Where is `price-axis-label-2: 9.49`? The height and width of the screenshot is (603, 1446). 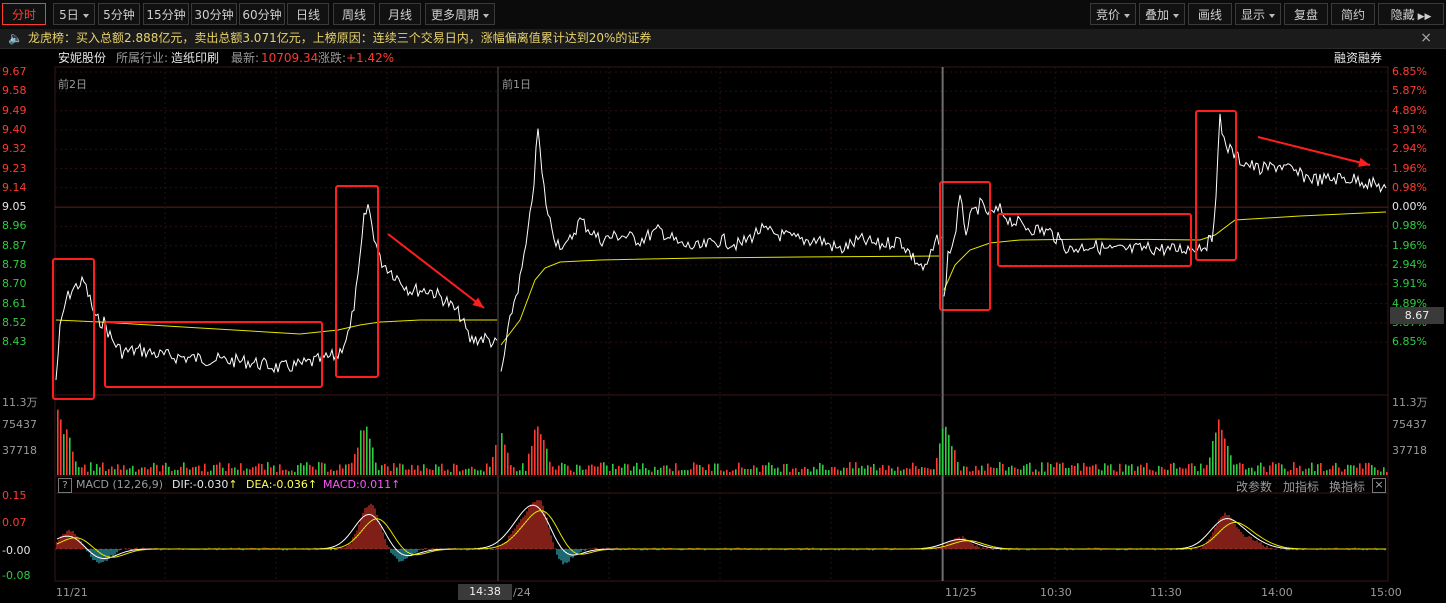 price-axis-label-2: 9.49 is located at coordinates (14, 110).